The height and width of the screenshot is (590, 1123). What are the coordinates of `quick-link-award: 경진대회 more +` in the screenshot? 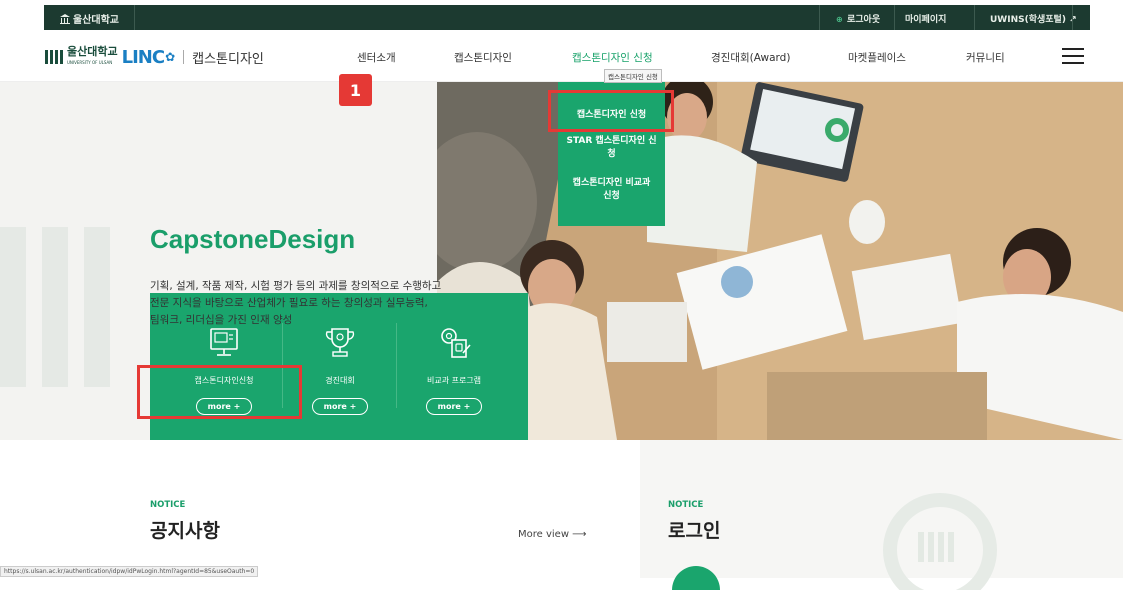 It's located at (340, 369).